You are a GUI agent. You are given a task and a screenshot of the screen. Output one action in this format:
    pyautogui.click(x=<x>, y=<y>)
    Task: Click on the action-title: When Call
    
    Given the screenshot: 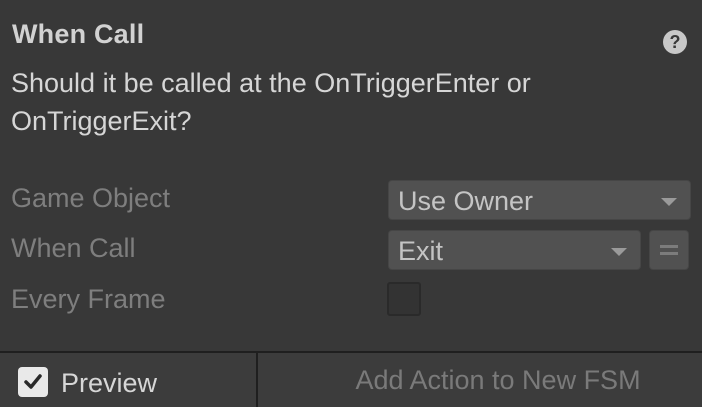 What is the action you would take?
    pyautogui.click(x=78, y=34)
    